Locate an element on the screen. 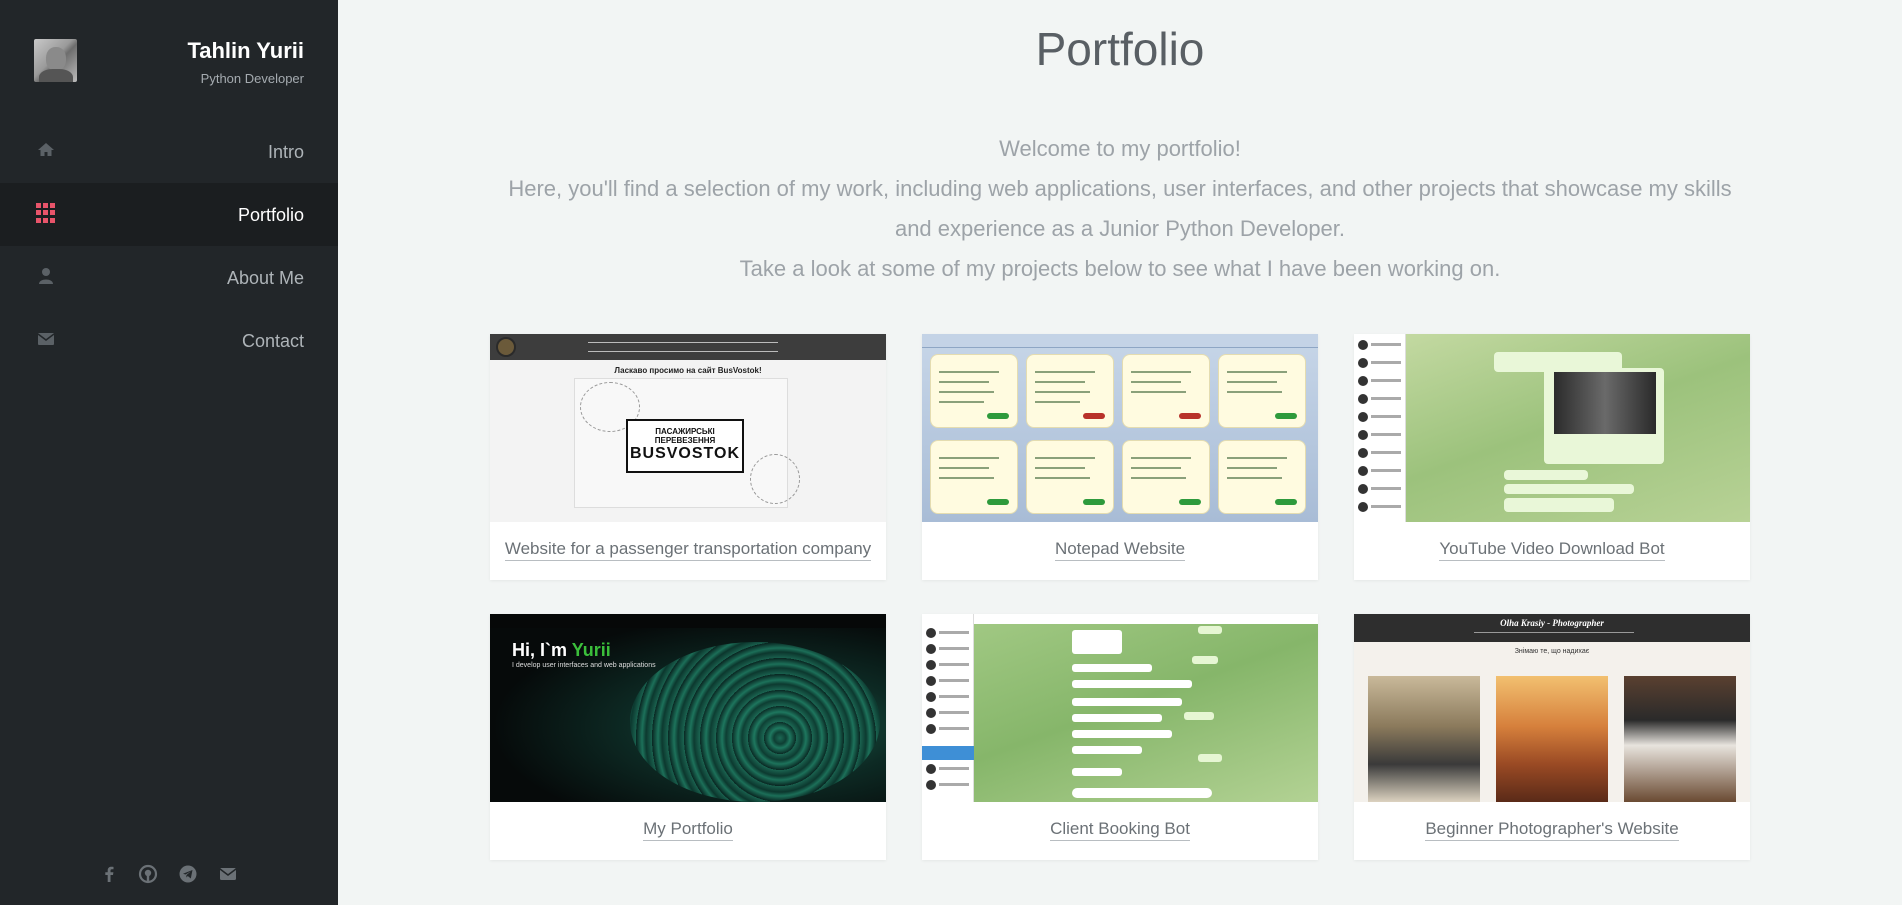  thumbnail-greeting: Hi, I`m Yurii is located at coordinates (561, 650).